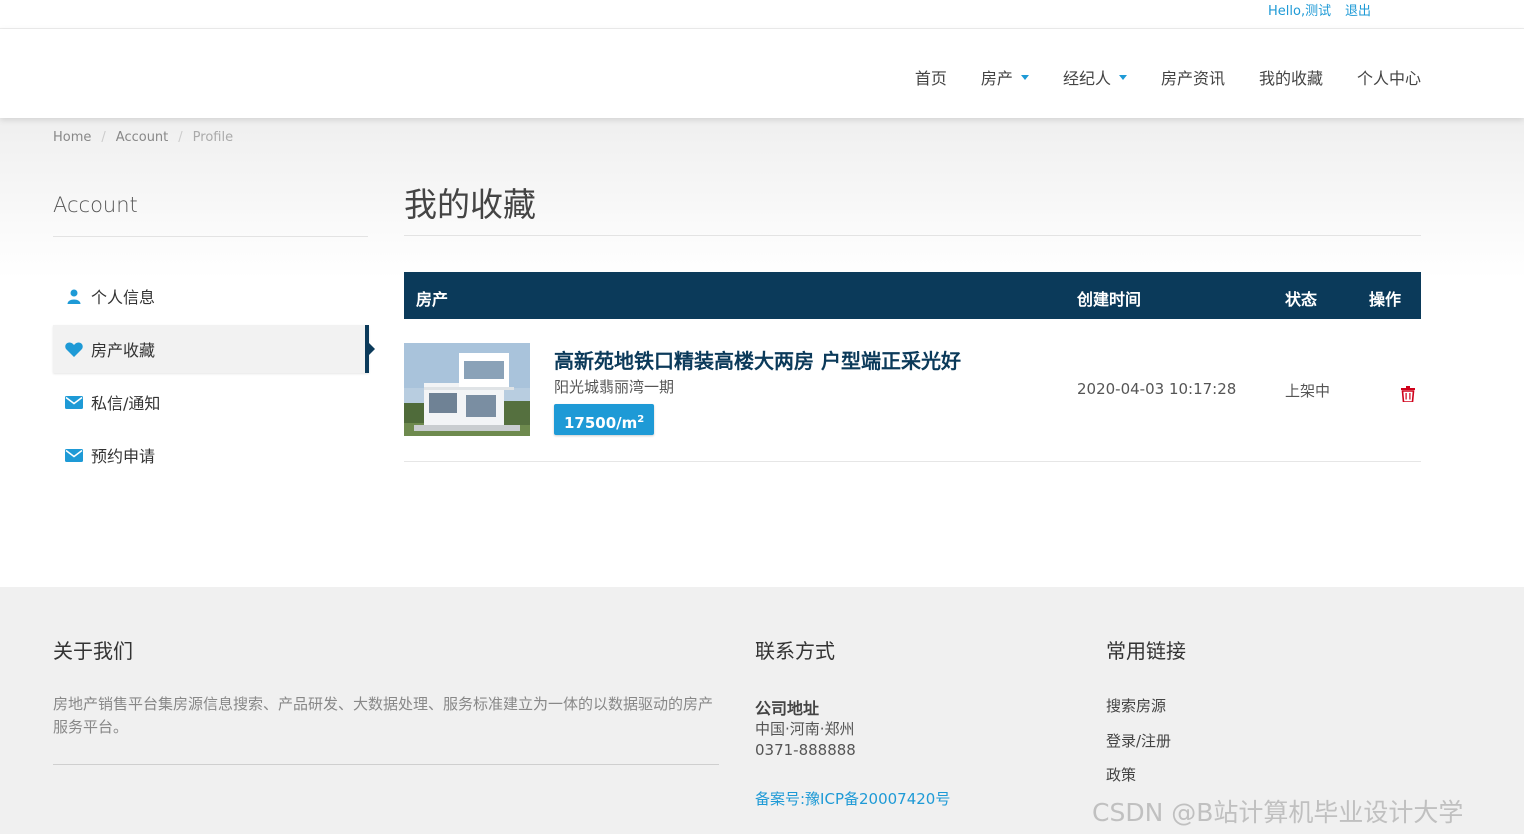 The image size is (1524, 834). I want to click on footer-link-policy: 政策, so click(1121, 774).